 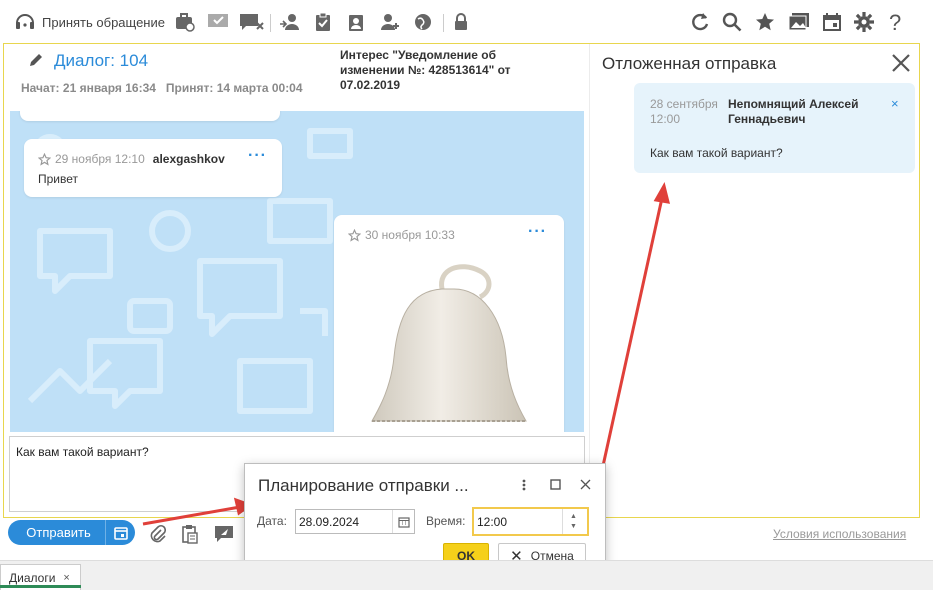 I want to click on date-input, so click(x=344, y=521).